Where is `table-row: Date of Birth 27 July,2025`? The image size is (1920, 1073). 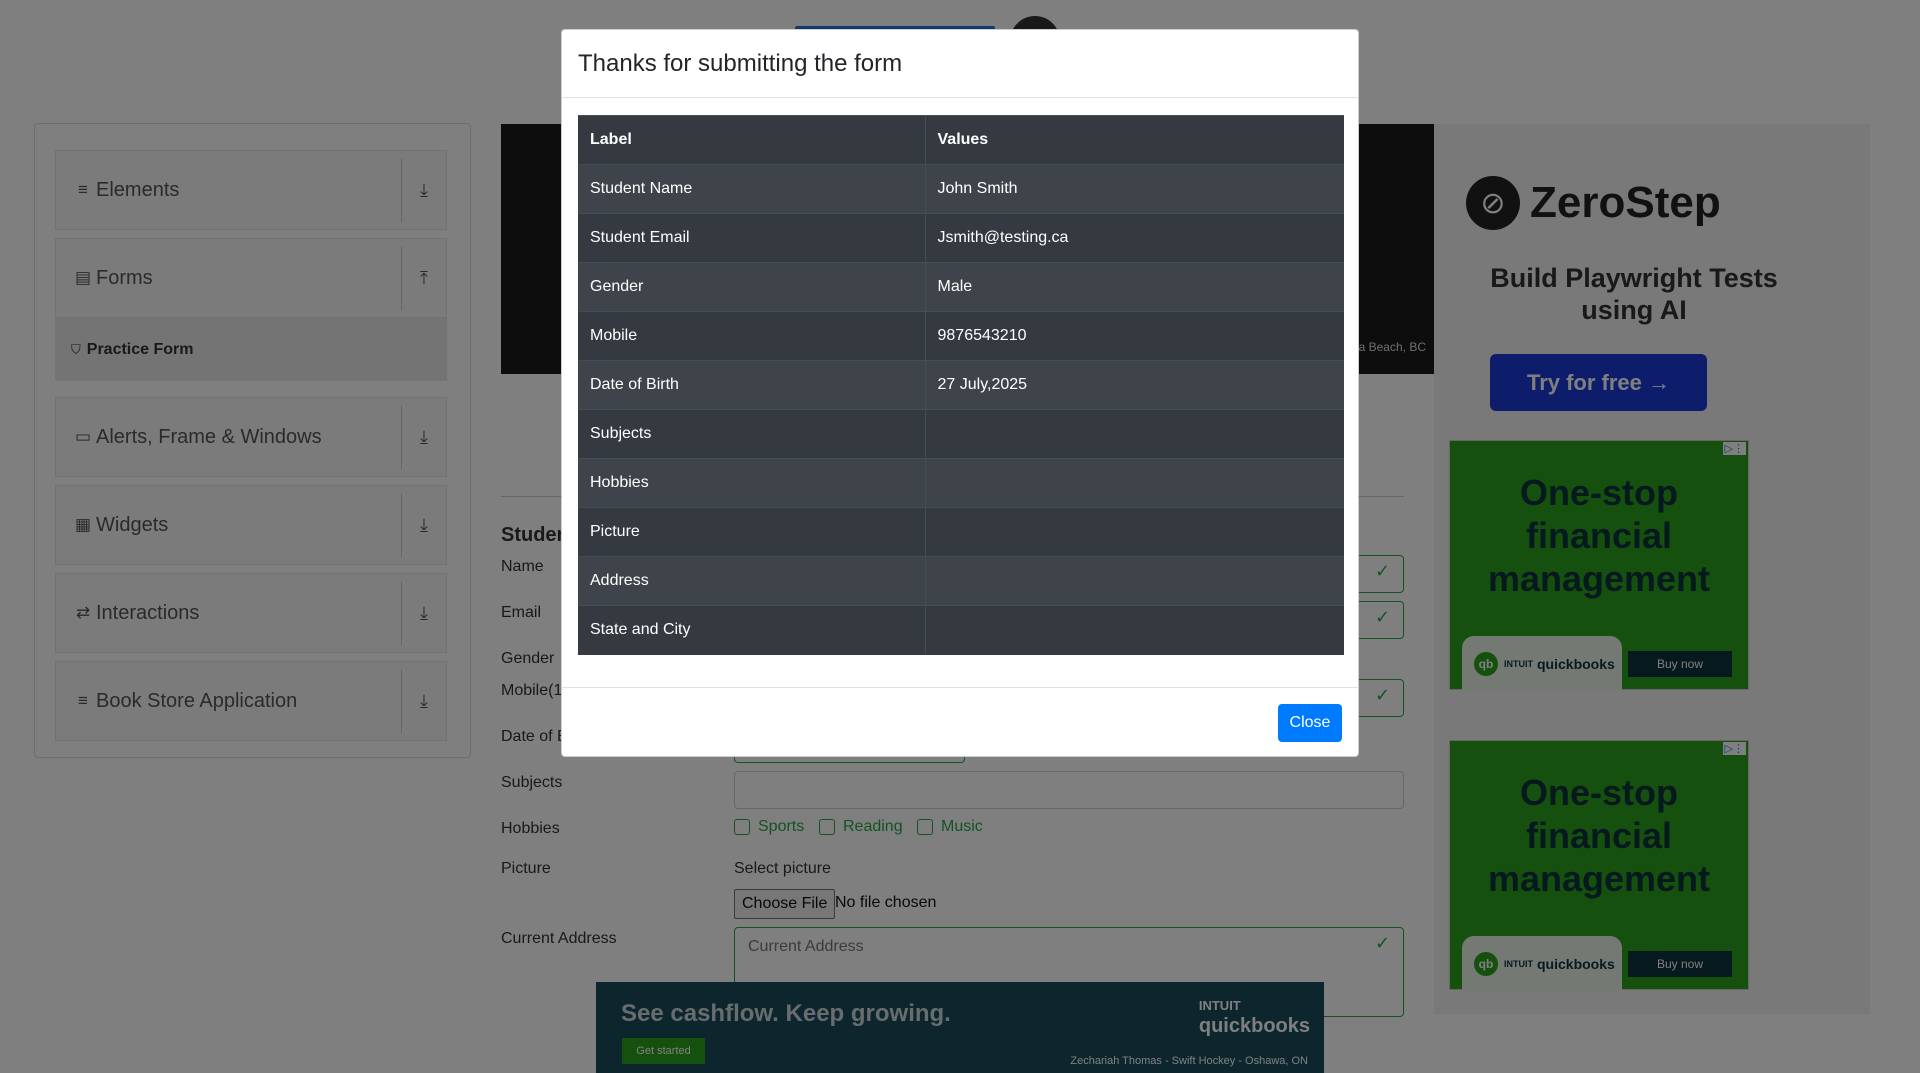 table-row: Date of Birth 27 July,2025 is located at coordinates (961, 385).